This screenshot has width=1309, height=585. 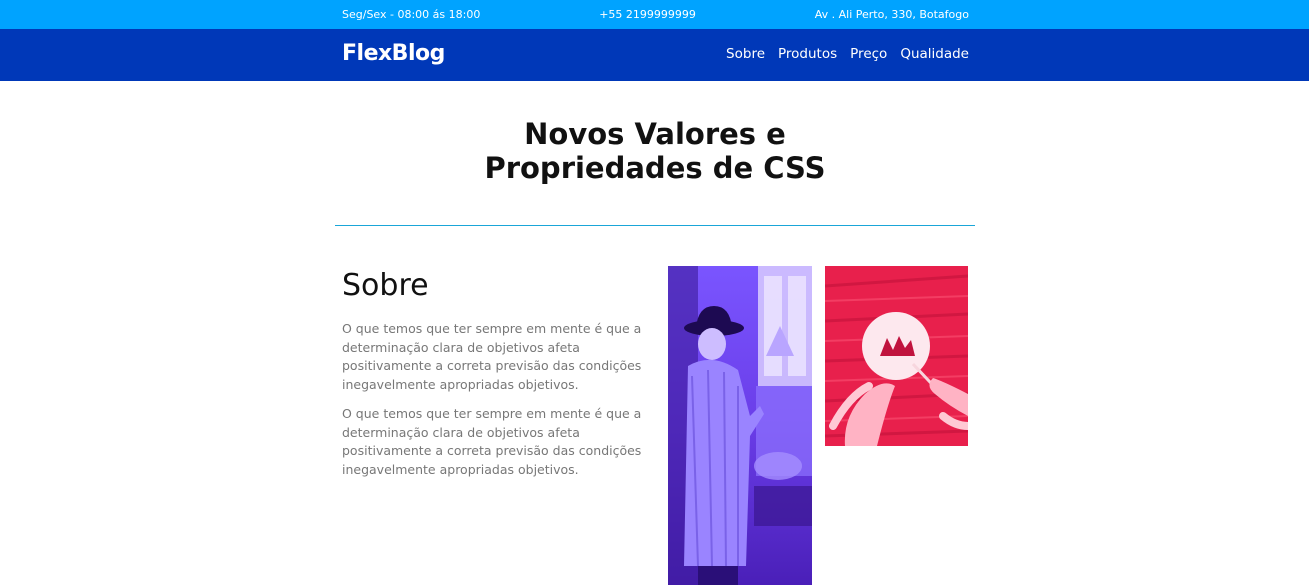 I want to click on business-hours: Seg/Sex - 08:00 ás 18:00, so click(x=411, y=14).